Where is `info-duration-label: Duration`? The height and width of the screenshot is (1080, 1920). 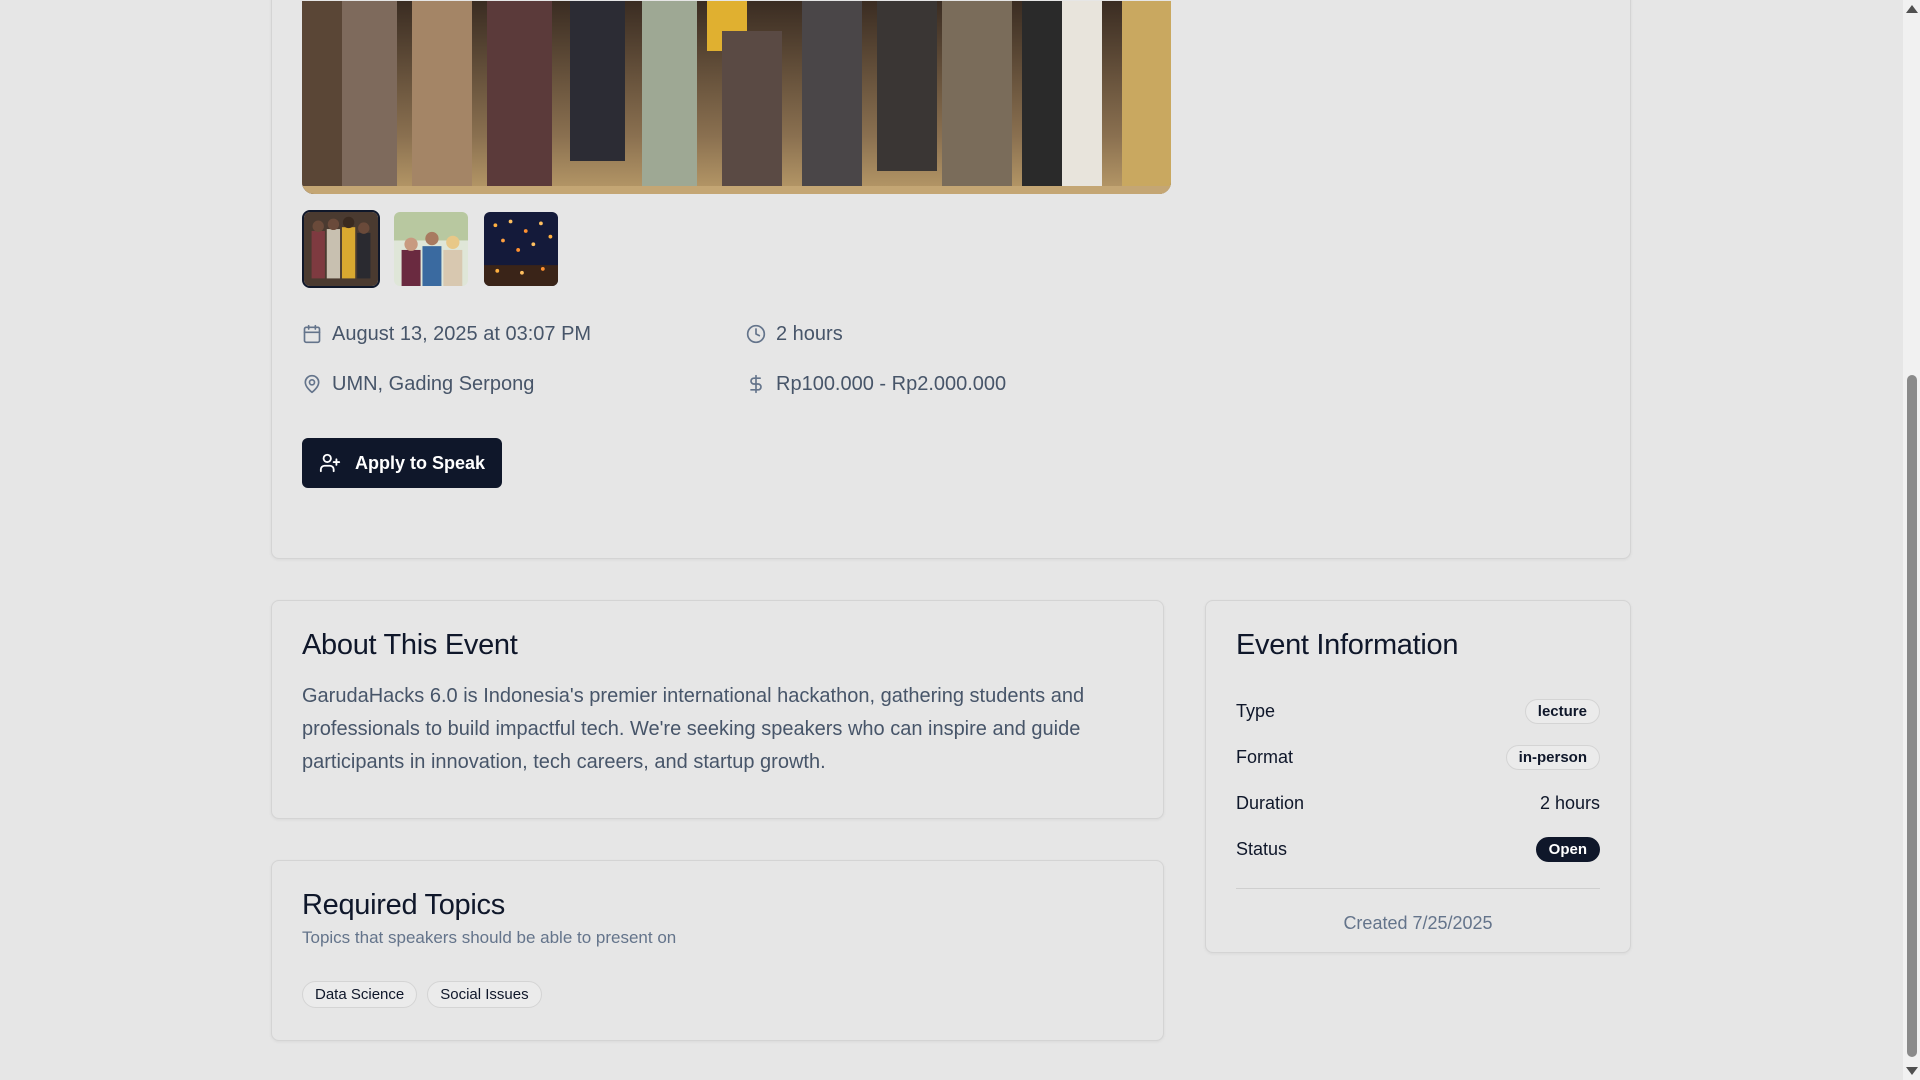 info-duration-label: Duration is located at coordinates (1270, 802).